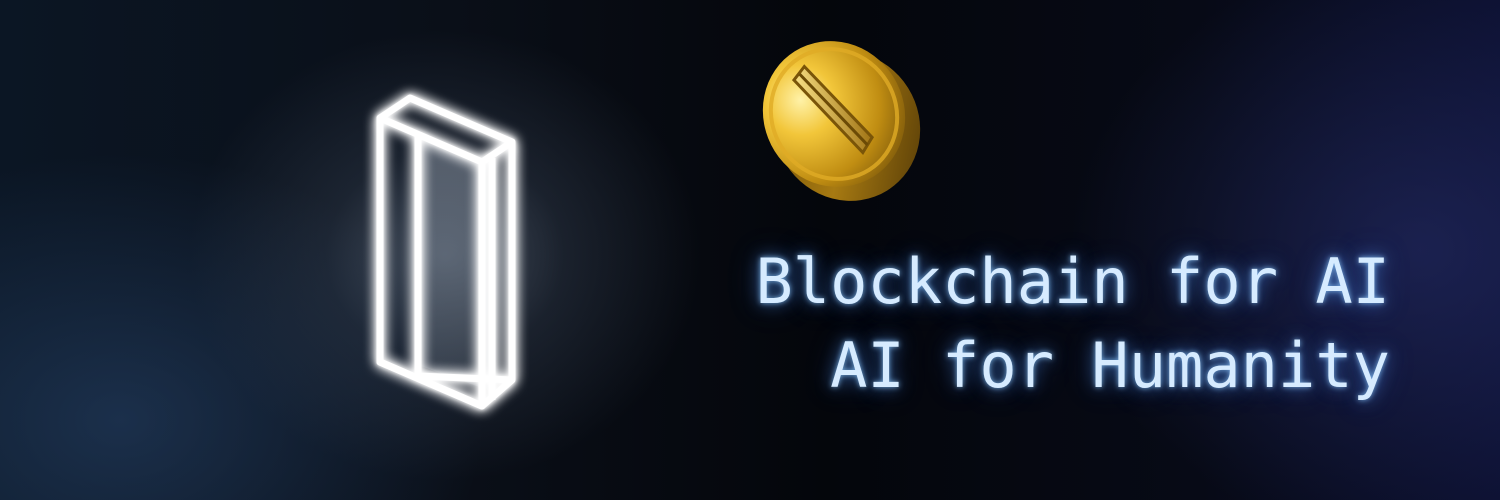 The height and width of the screenshot is (500, 1500). What do you see at coordinates (839, 119) in the screenshot?
I see `gold-coin-icon` at bounding box center [839, 119].